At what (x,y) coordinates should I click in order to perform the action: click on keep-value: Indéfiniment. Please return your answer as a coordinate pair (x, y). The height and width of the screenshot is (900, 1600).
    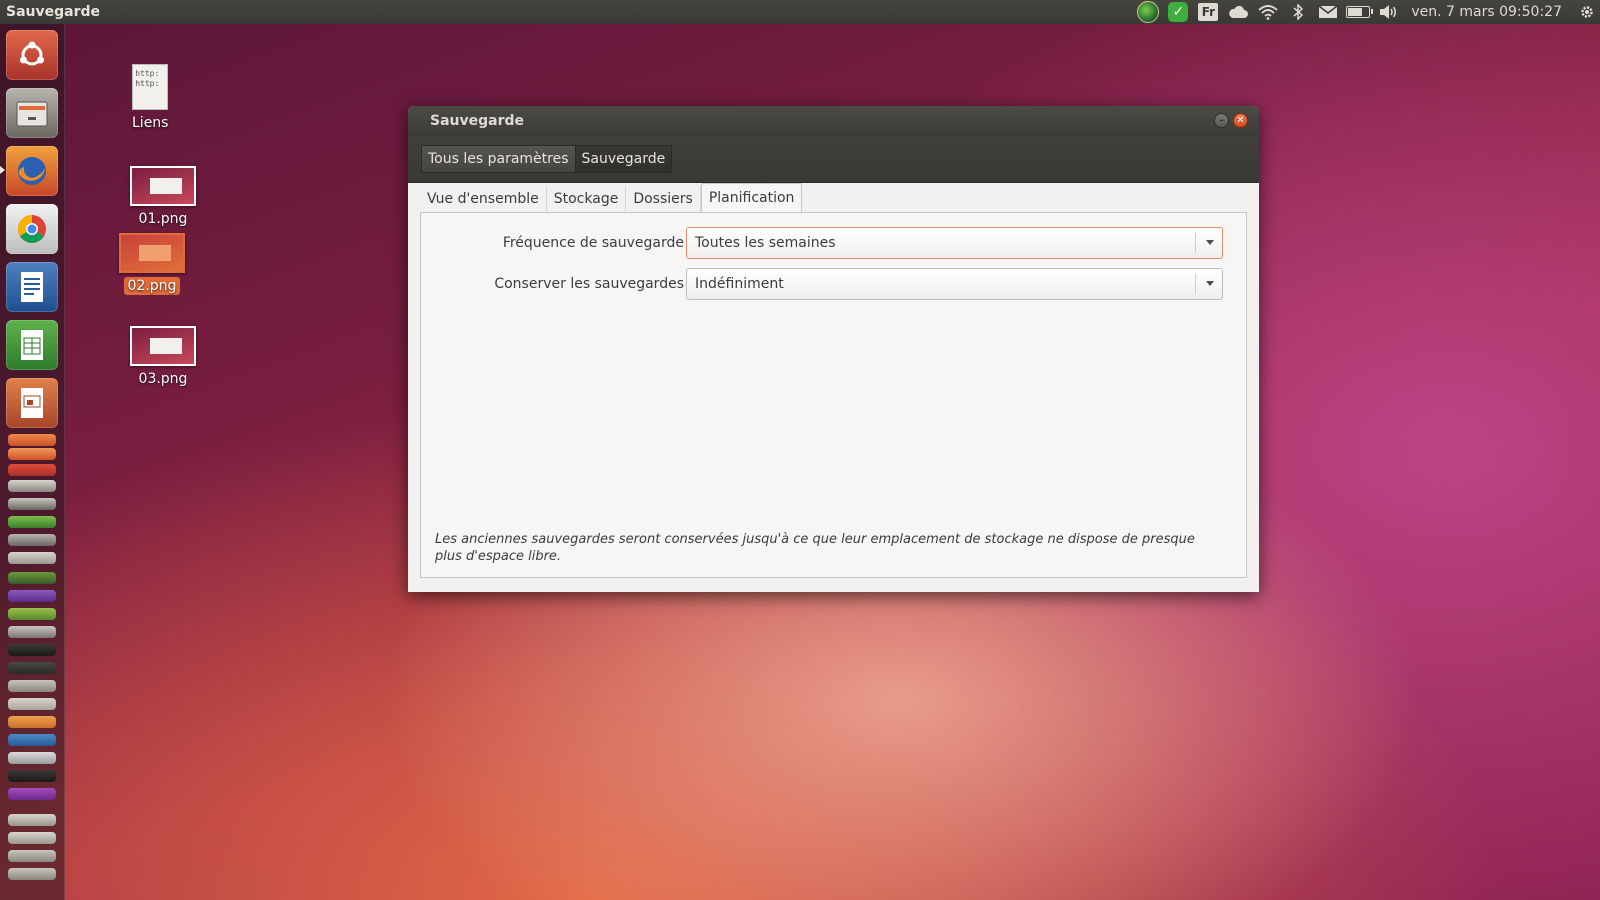
    Looking at the image, I should click on (739, 284).